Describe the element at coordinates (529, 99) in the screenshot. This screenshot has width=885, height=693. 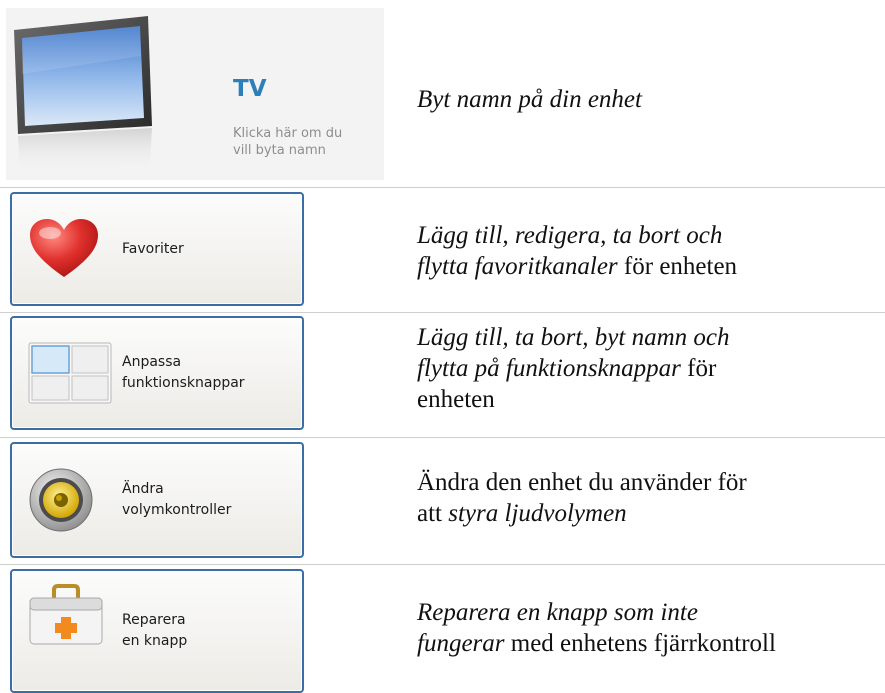
I see `device-description: Byt namn på din enhet` at that location.